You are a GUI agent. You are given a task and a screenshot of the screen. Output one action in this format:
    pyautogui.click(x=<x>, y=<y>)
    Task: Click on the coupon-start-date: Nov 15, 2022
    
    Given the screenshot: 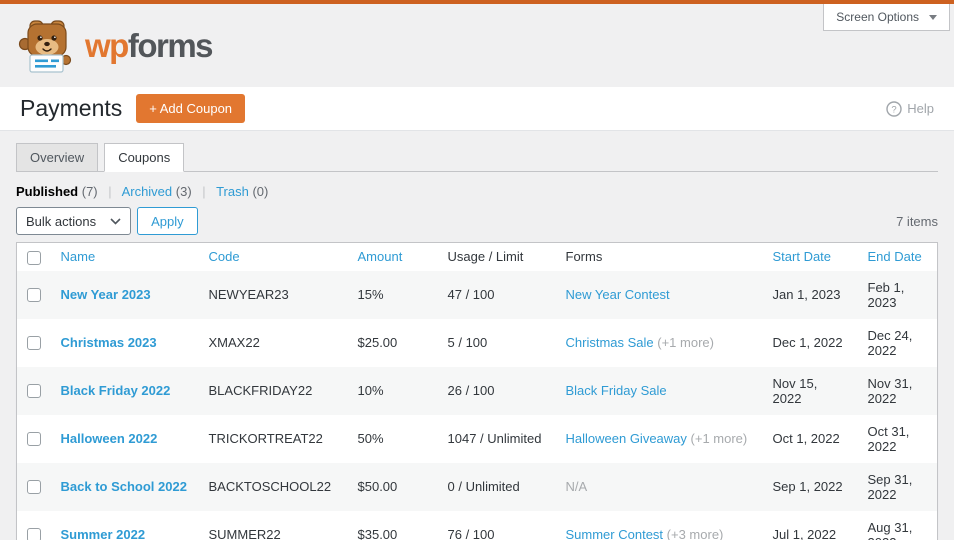 What is the action you would take?
    pyautogui.click(x=795, y=390)
    